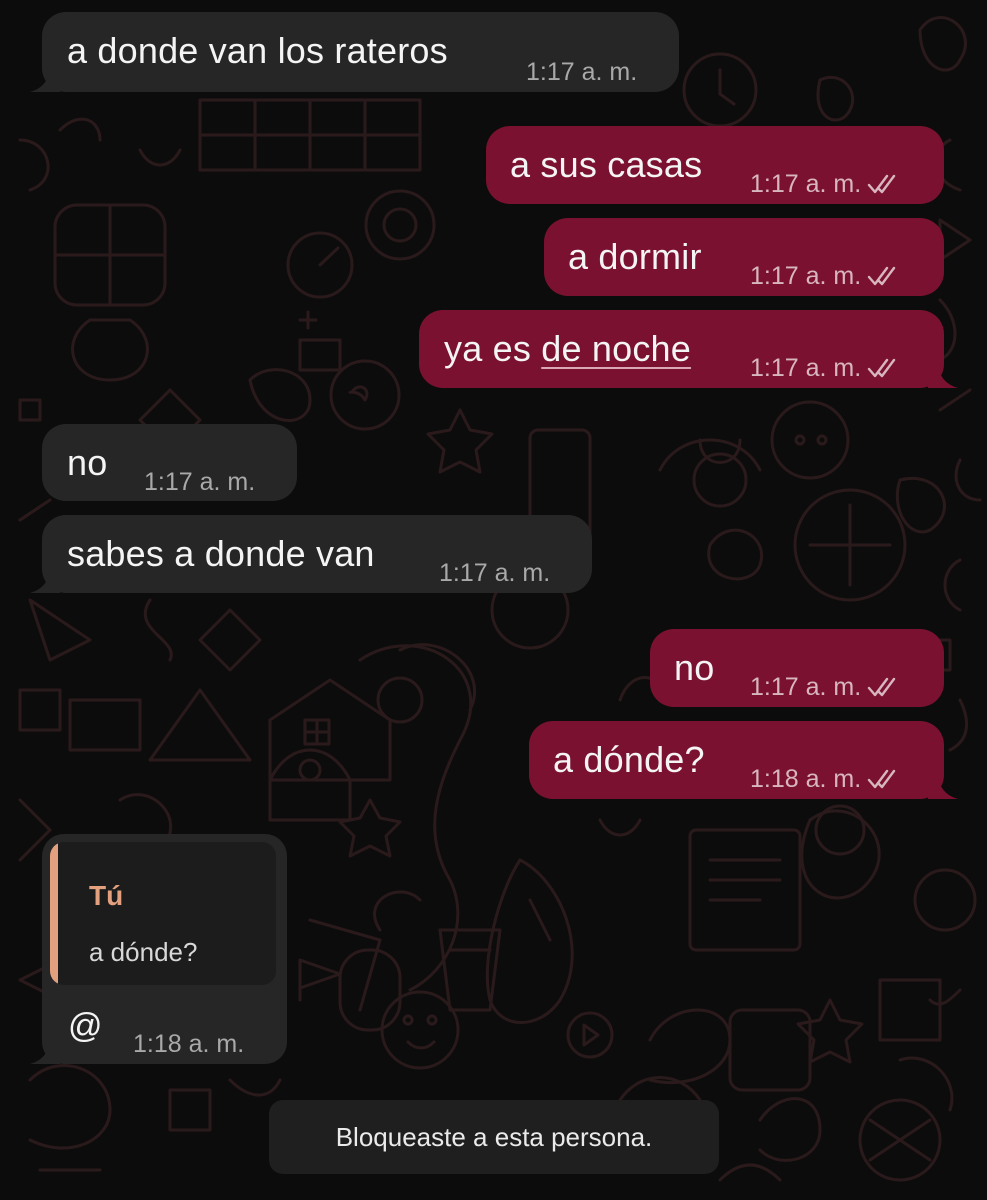 The image size is (987, 1200). Describe the element at coordinates (221, 553) in the screenshot. I see `message-text: sabes a donde van` at that location.